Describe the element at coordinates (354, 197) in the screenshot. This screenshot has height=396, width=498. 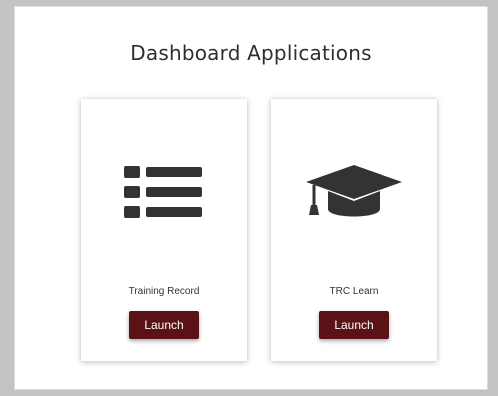
I see `graduation-cap-icon` at that location.